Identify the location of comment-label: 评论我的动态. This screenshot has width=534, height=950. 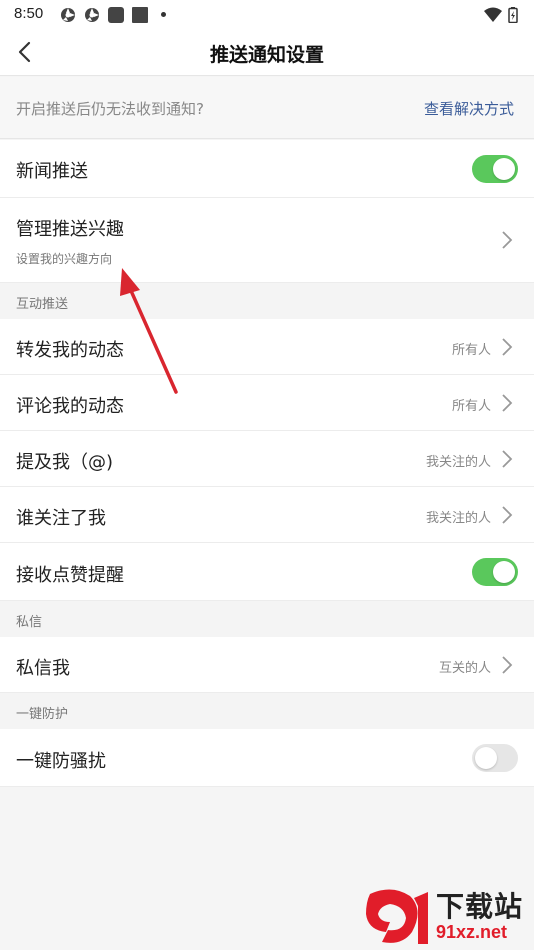
(70, 406).